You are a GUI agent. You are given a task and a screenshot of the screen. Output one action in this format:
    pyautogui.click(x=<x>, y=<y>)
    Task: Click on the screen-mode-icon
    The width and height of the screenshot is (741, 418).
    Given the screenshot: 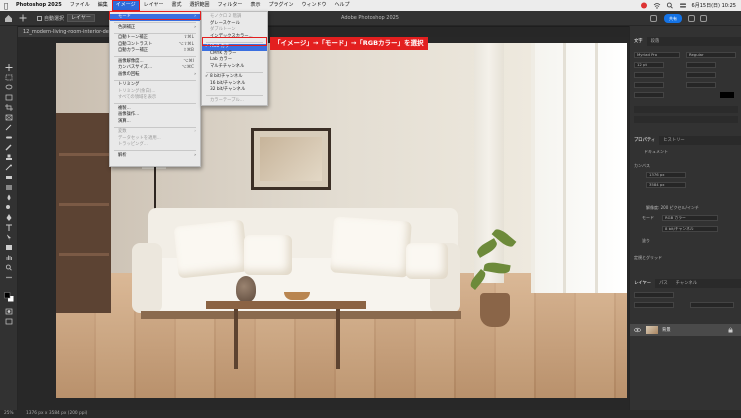 What is the action you would take?
    pyautogui.click(x=9, y=321)
    